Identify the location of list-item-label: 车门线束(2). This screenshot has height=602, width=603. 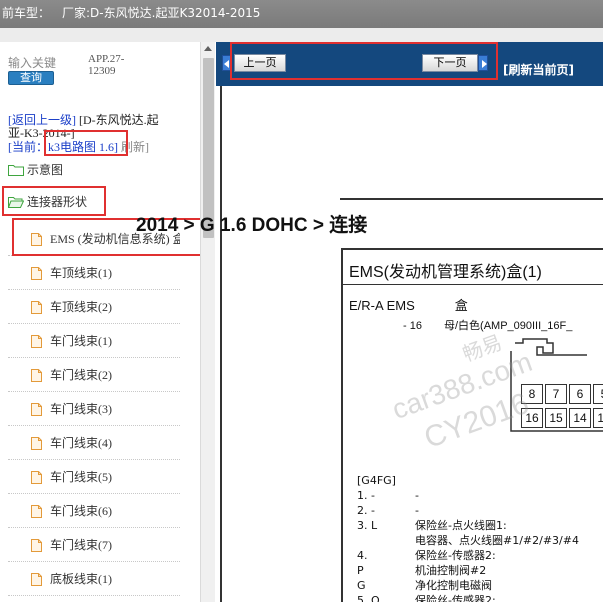
(81, 375).